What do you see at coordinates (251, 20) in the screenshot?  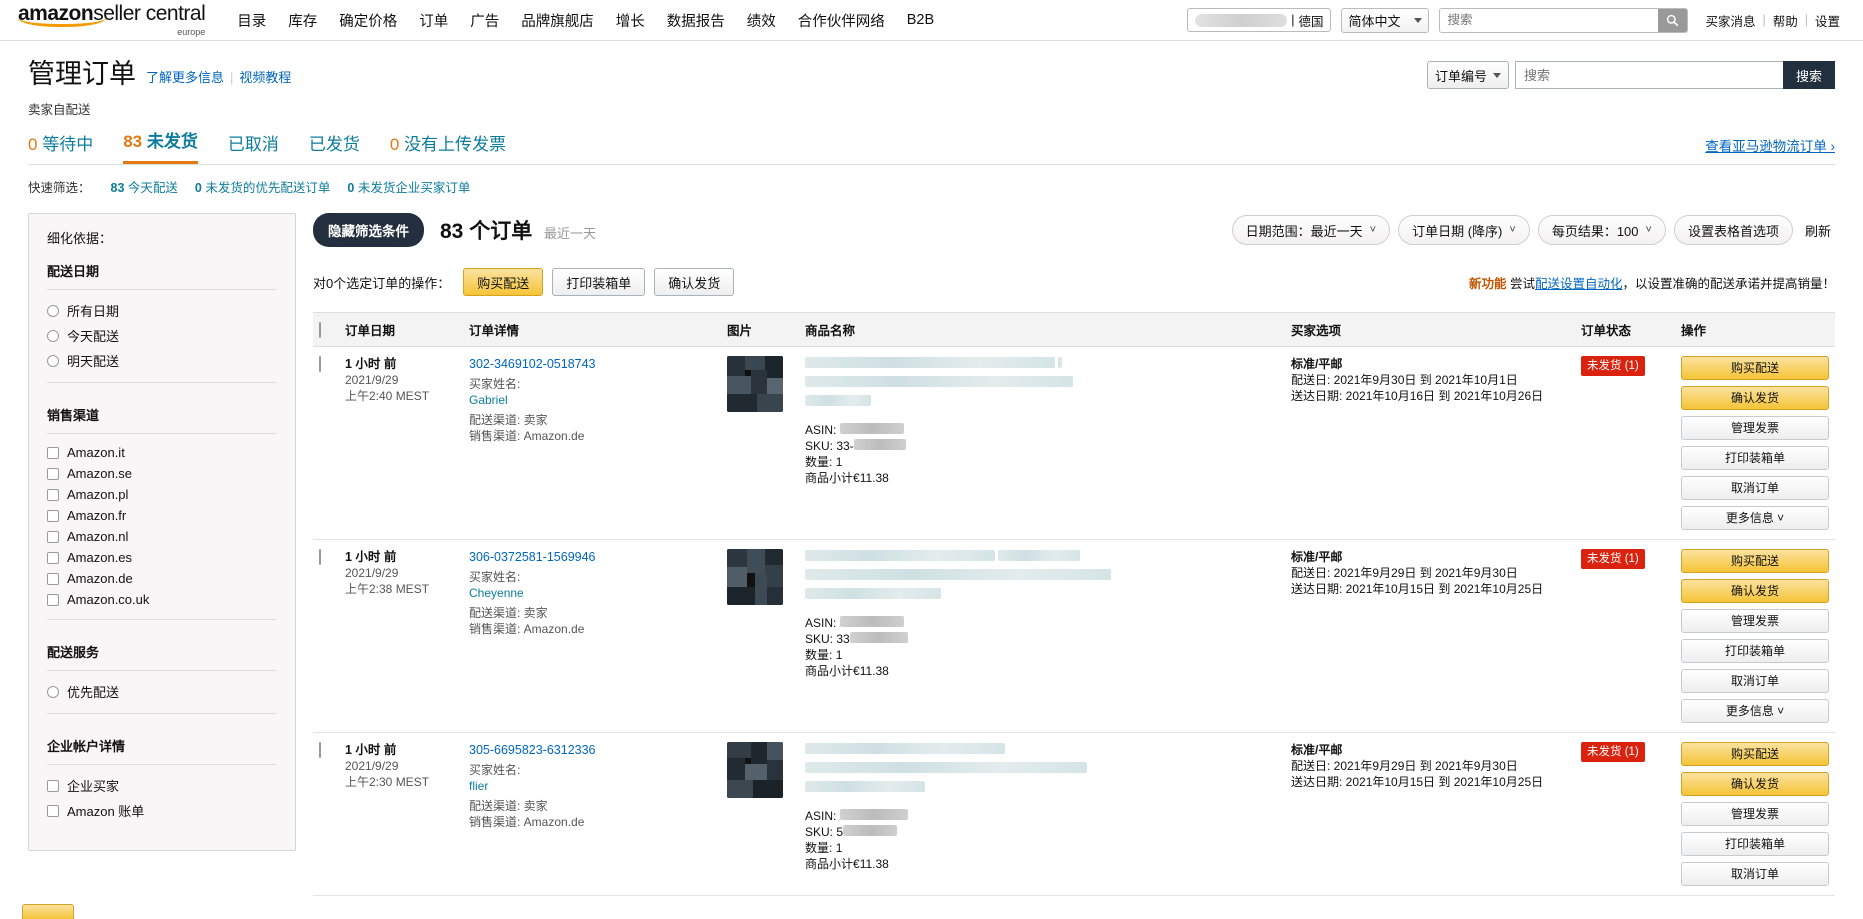 I see `nav-item-catalog: 目录` at bounding box center [251, 20].